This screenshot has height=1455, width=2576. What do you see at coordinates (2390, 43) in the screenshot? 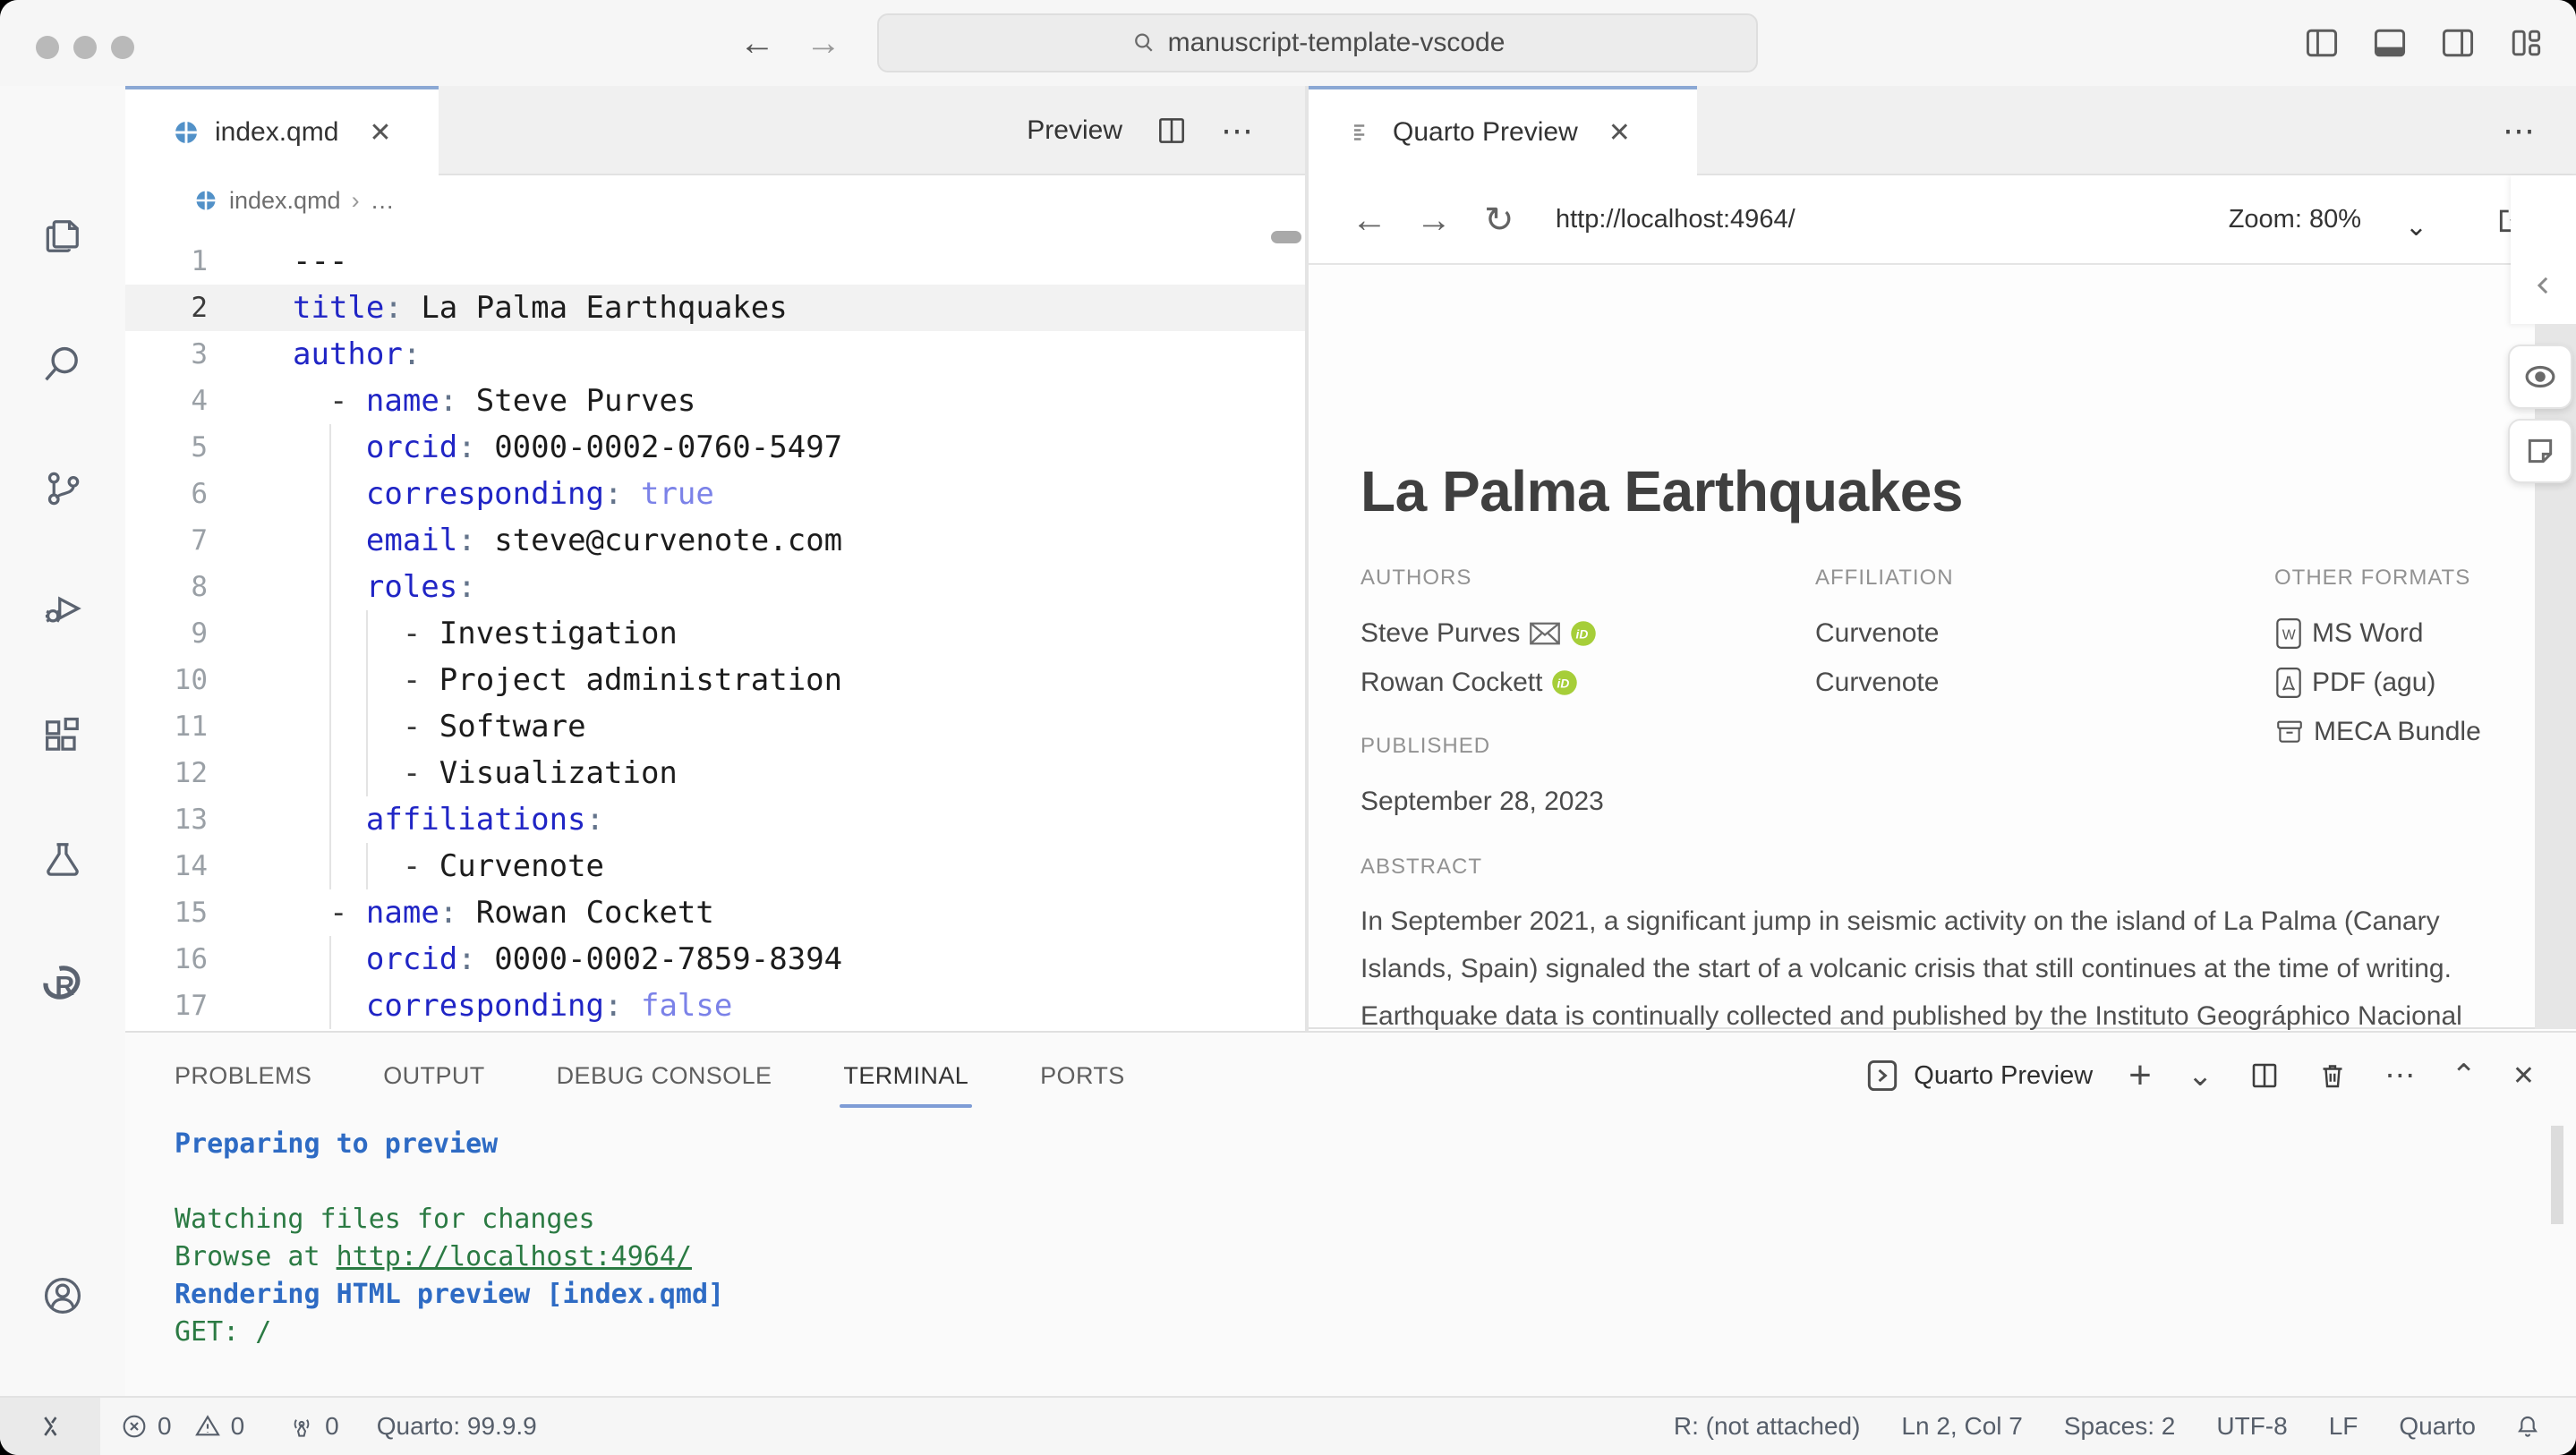
I see `toggle-panel-icon` at bounding box center [2390, 43].